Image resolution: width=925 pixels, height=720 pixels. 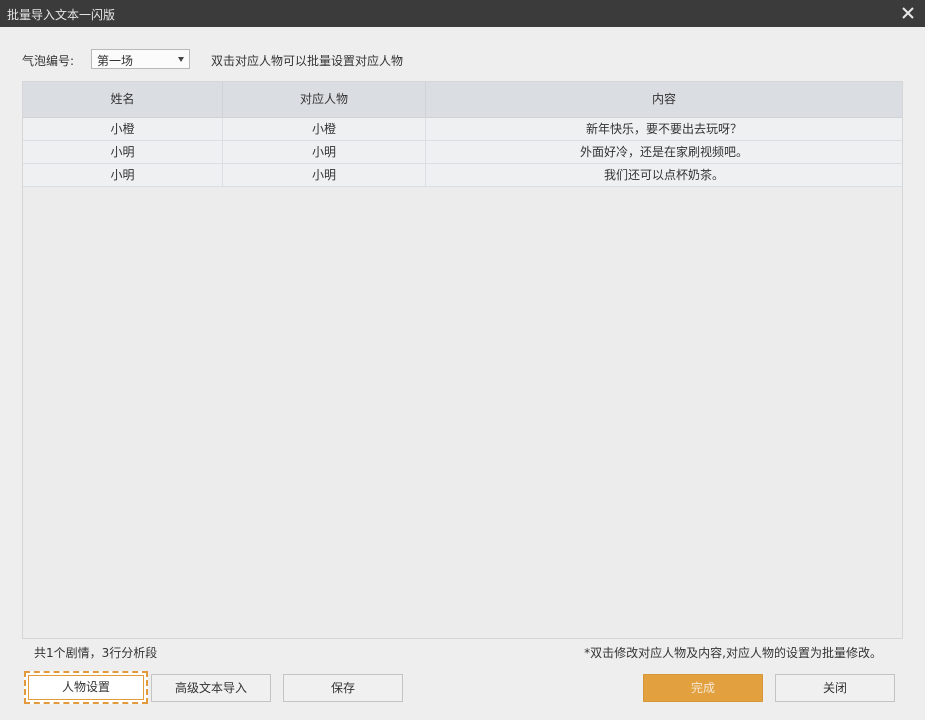 I want to click on bubble-number-select: 第一场, so click(x=140, y=59).